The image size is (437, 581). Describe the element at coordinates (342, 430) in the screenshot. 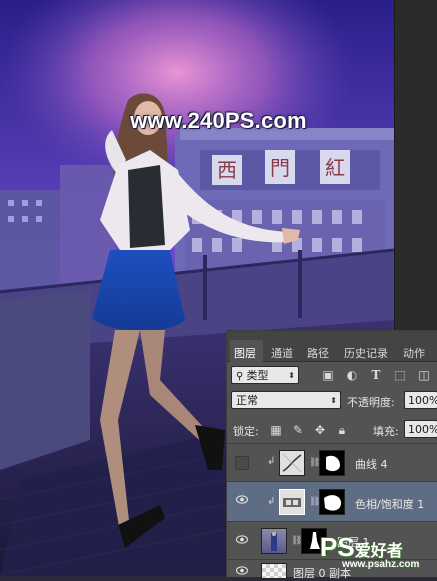

I see `lock-all-icon: 🔒︎` at that location.